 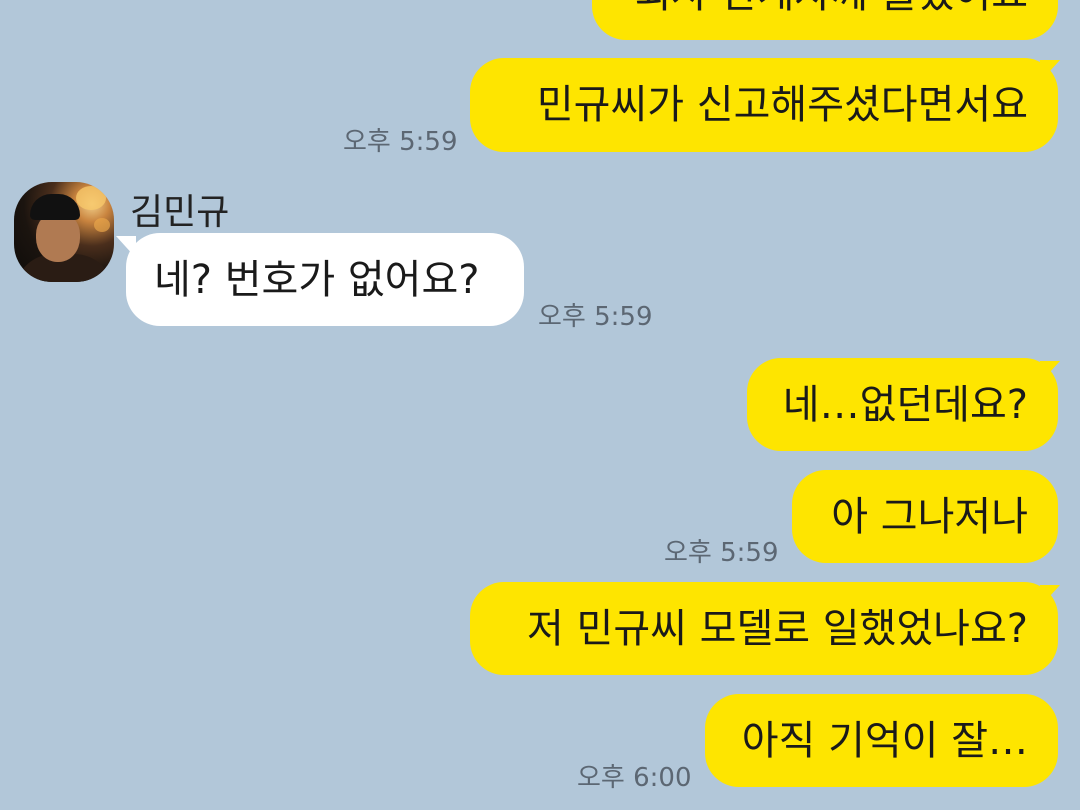 I want to click on outgoing-message: 아 그나저나, so click(x=925, y=516).